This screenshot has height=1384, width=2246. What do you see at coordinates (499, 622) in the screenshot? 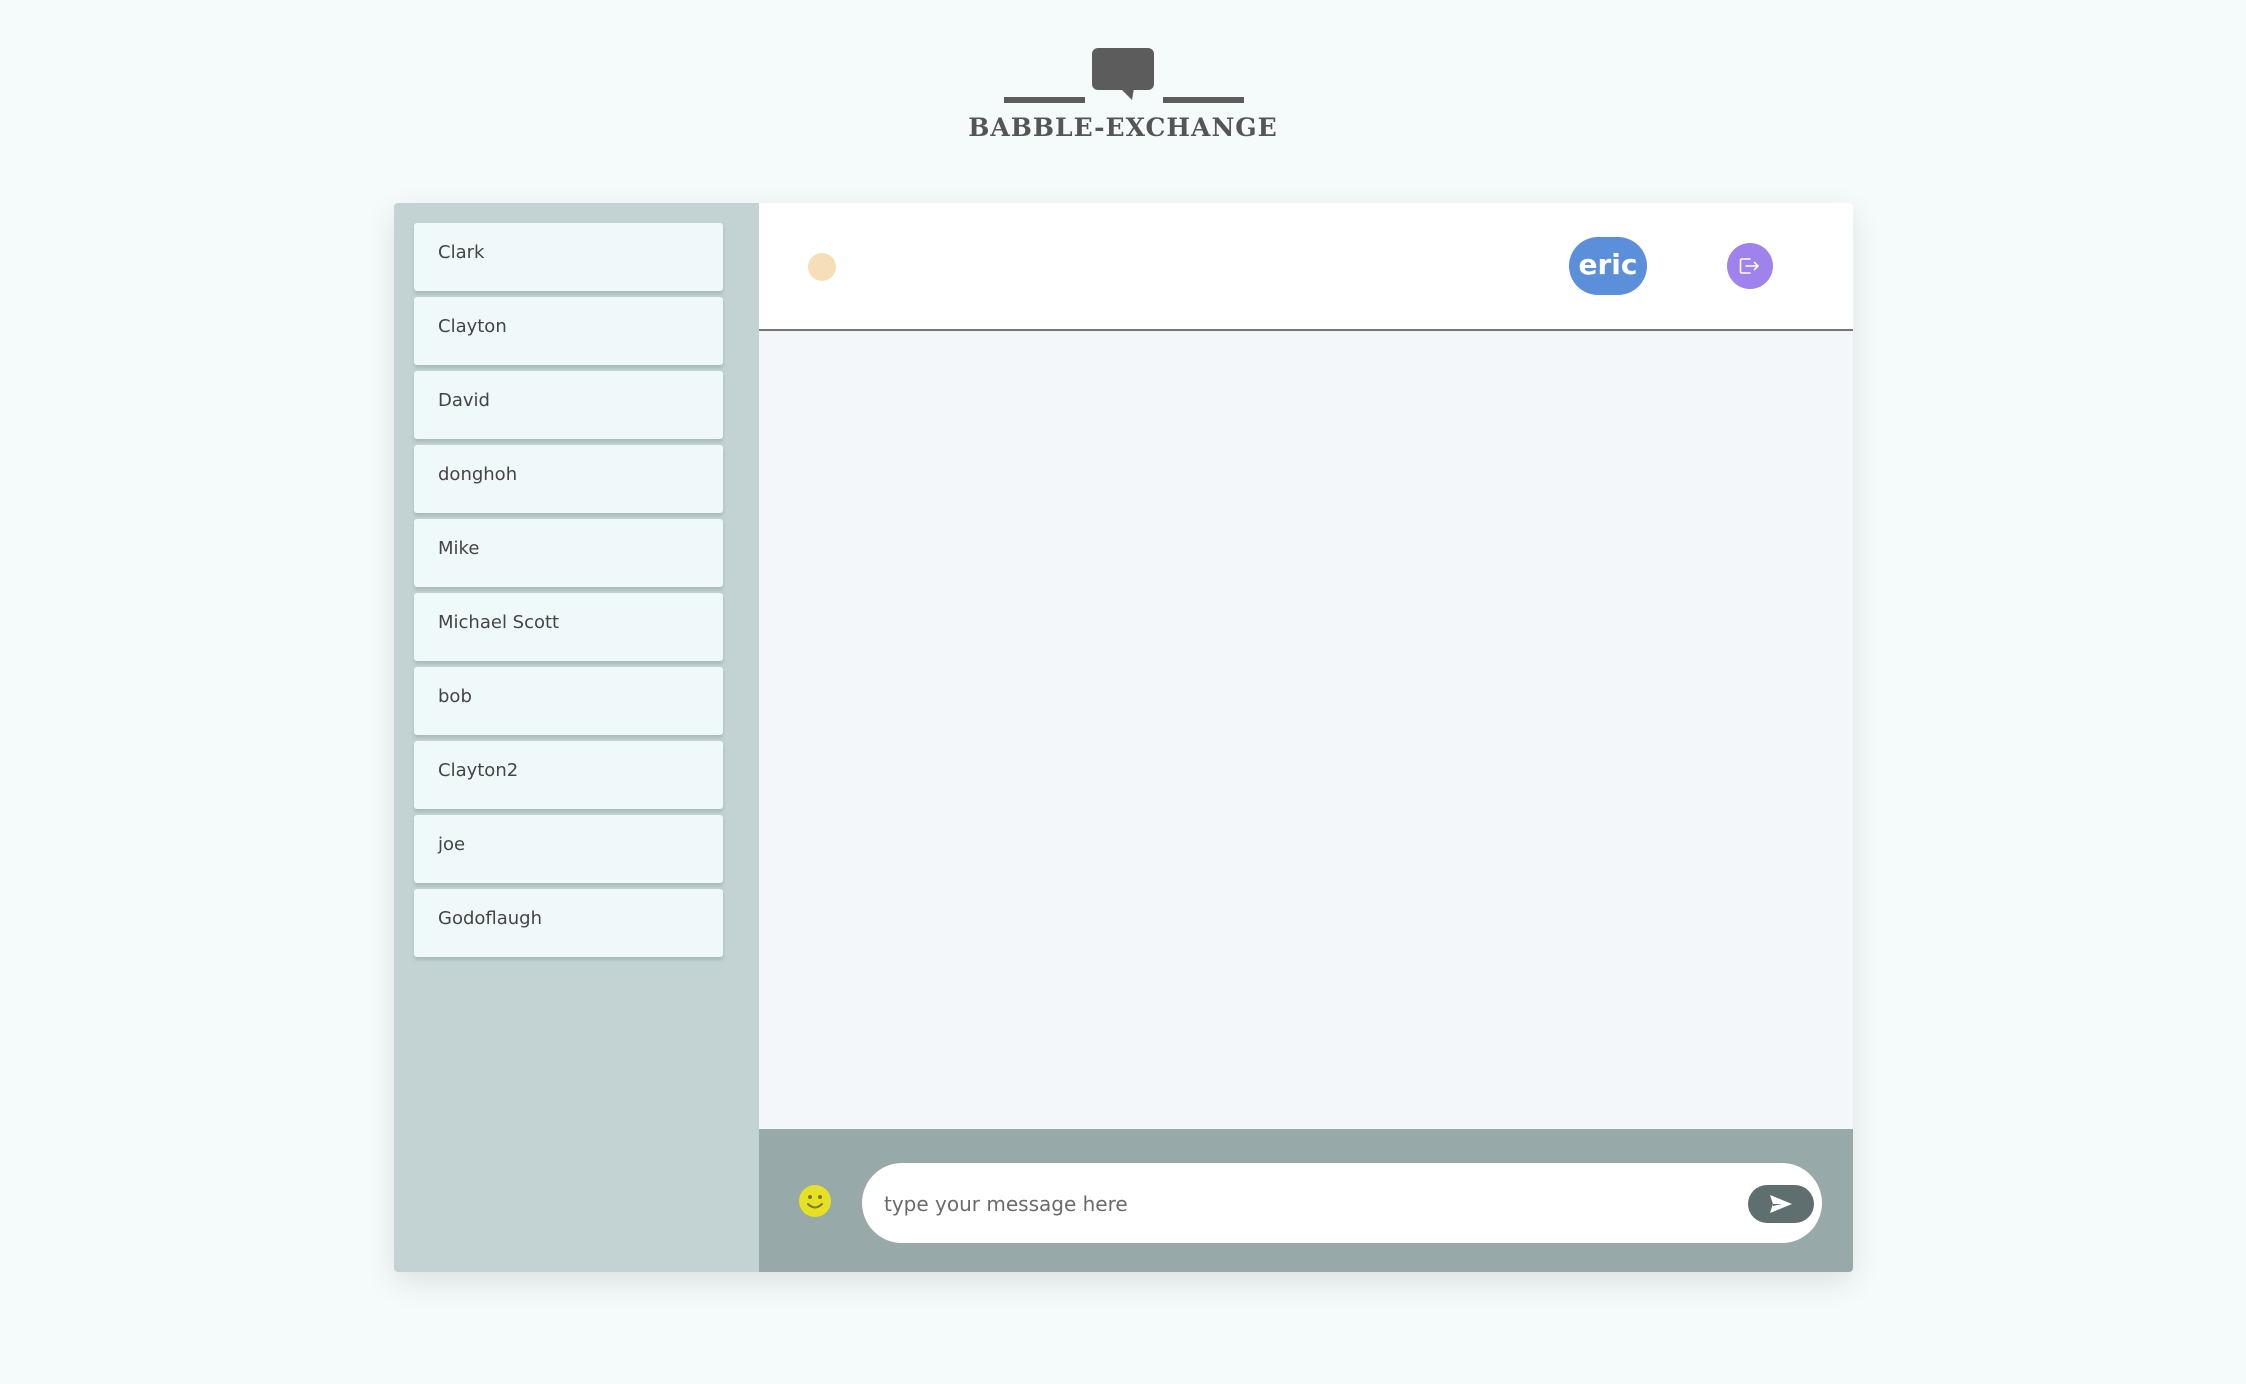
I see `contact-name: Michael Scott` at bounding box center [499, 622].